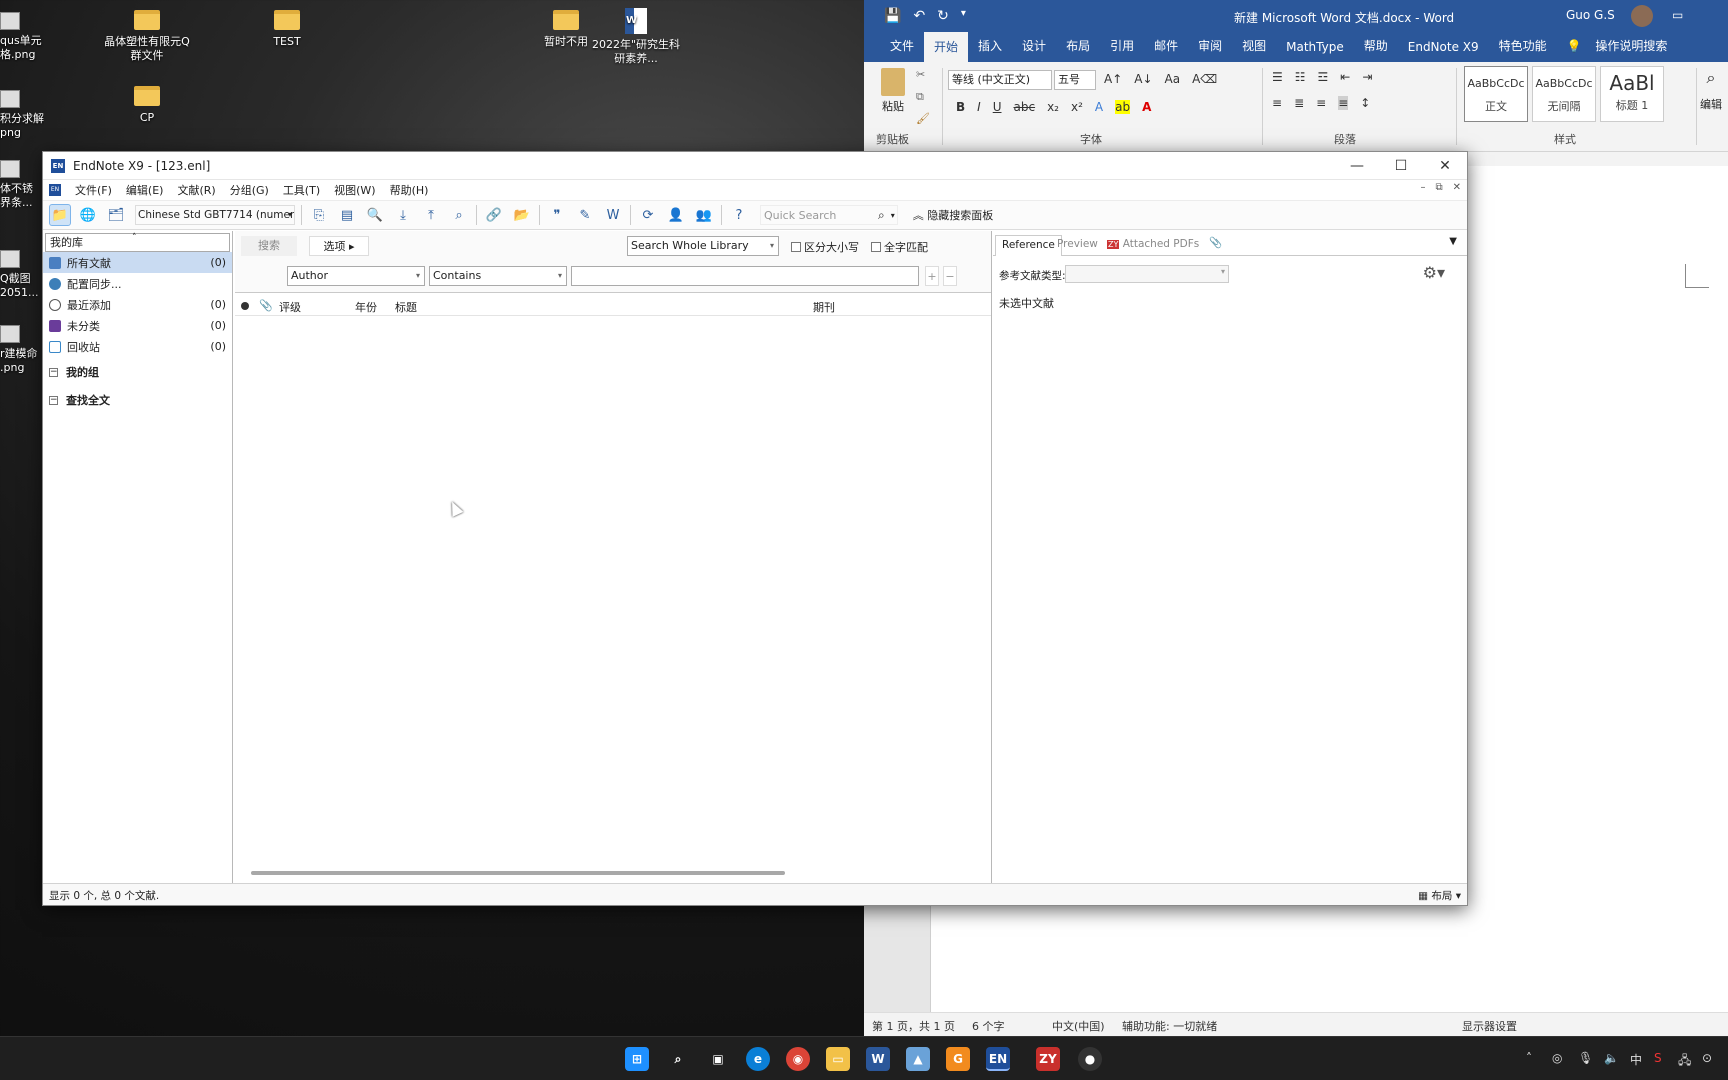 This screenshot has width=1728, height=1080. Describe the element at coordinates (998, 1059) in the screenshot. I see `endnote-taskbar-icon: EN` at that location.